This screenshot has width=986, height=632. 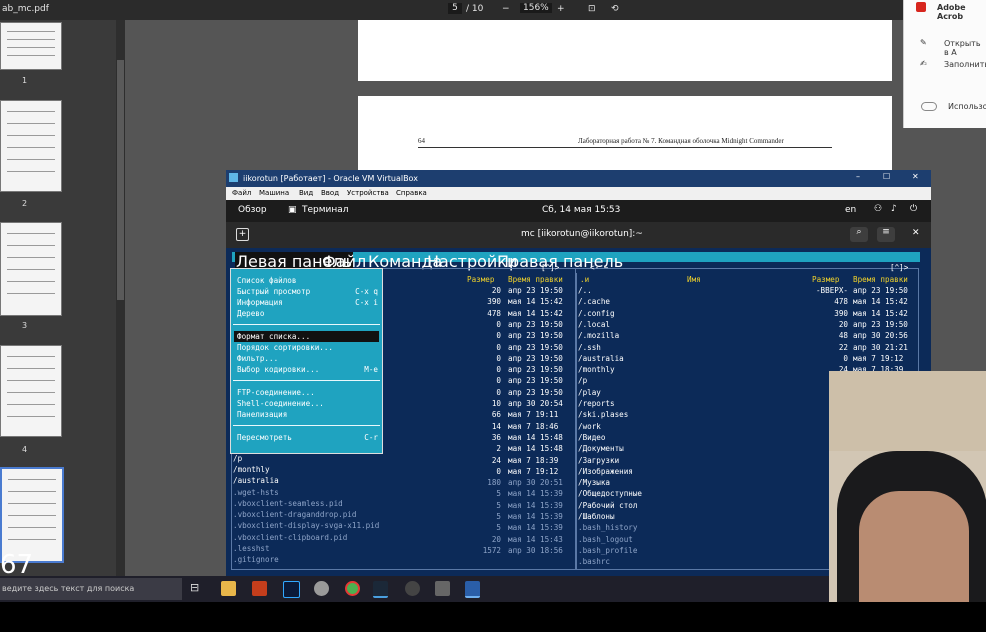 What do you see at coordinates (598, 335) in the screenshot?
I see `right-row-name: /.mozilla` at bounding box center [598, 335].